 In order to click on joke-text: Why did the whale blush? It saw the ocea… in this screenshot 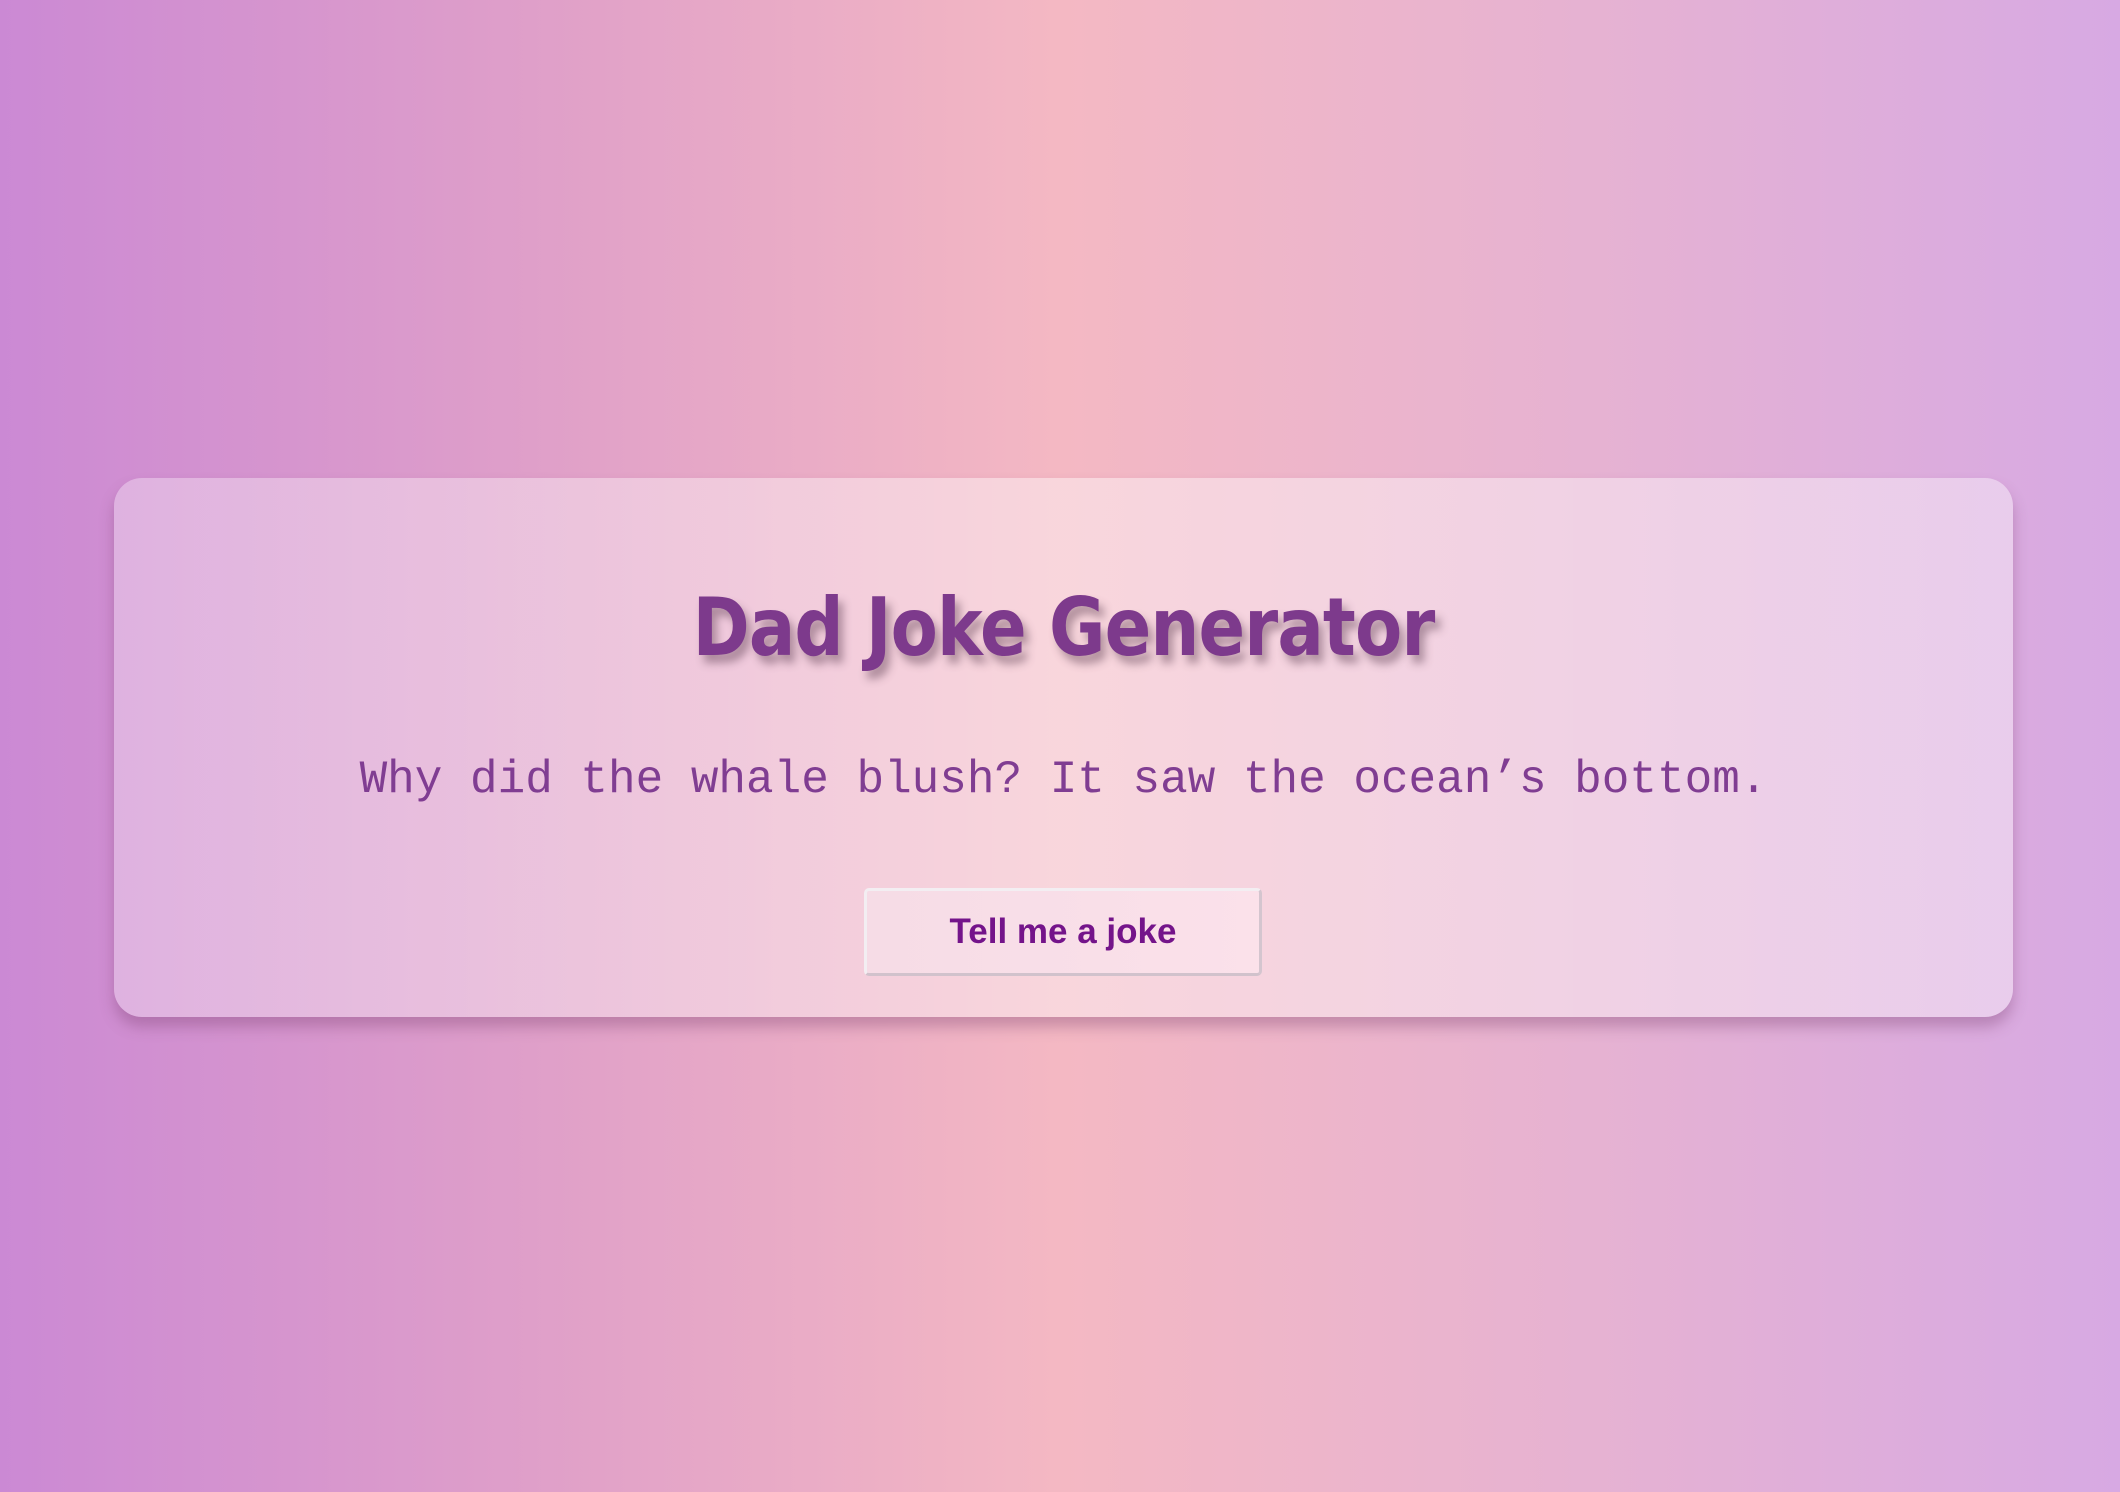, I will do `click(1063, 780)`.